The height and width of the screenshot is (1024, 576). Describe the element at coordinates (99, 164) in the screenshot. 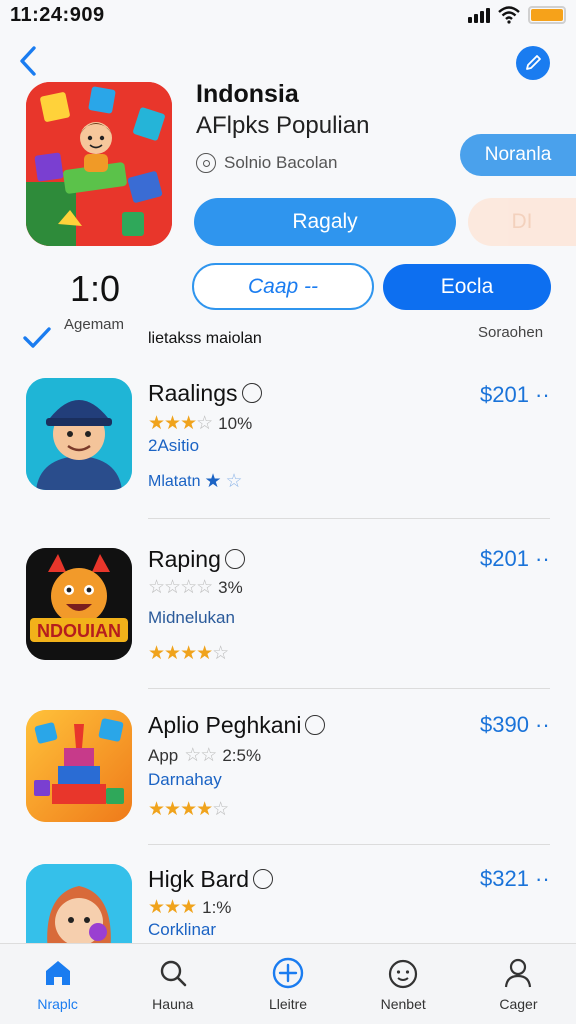

I see `app-hero-icon` at that location.